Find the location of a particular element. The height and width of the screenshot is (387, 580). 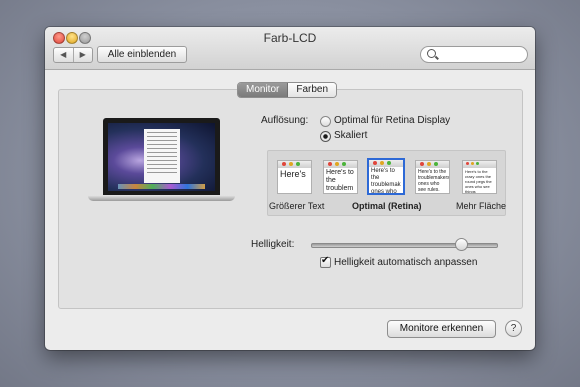

detect-displays-button: Monitore erkennen is located at coordinates (441, 329).